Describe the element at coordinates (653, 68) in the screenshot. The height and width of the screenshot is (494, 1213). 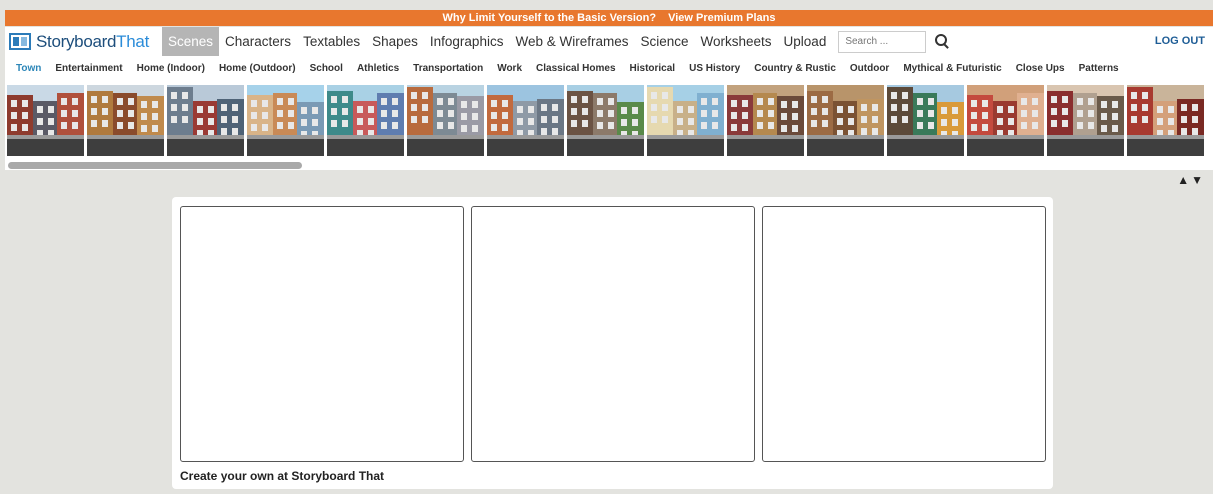
I see `tab-historical: Historical` at that location.